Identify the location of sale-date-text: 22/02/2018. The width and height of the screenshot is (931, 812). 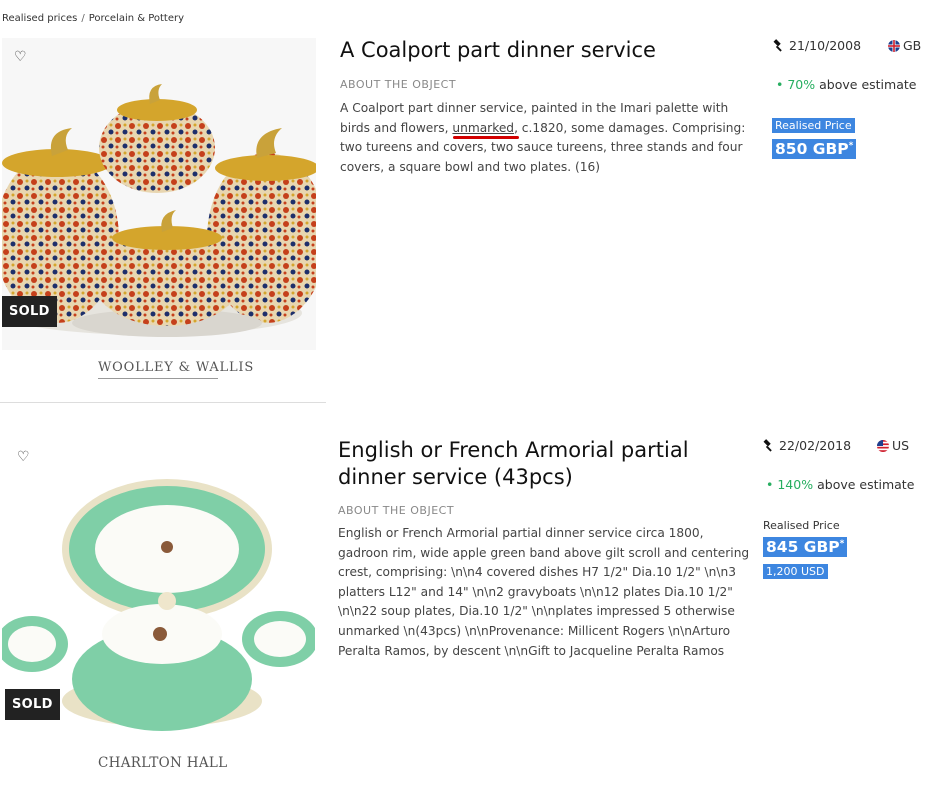
(815, 445).